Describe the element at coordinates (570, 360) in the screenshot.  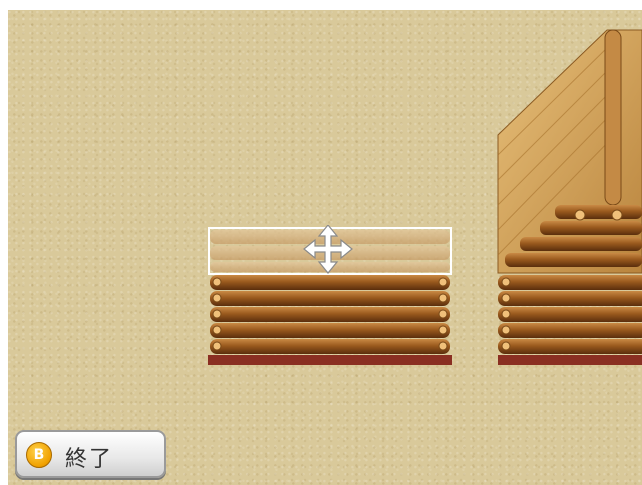
I see `cabin-foundation` at that location.